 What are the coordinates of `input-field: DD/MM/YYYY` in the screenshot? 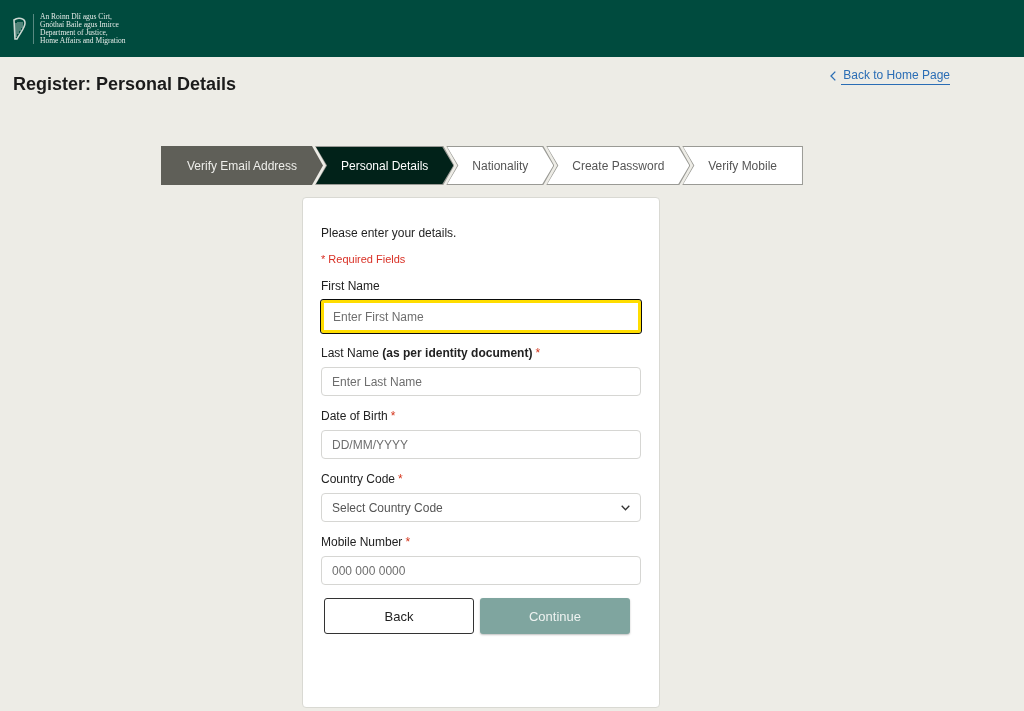 It's located at (481, 444).